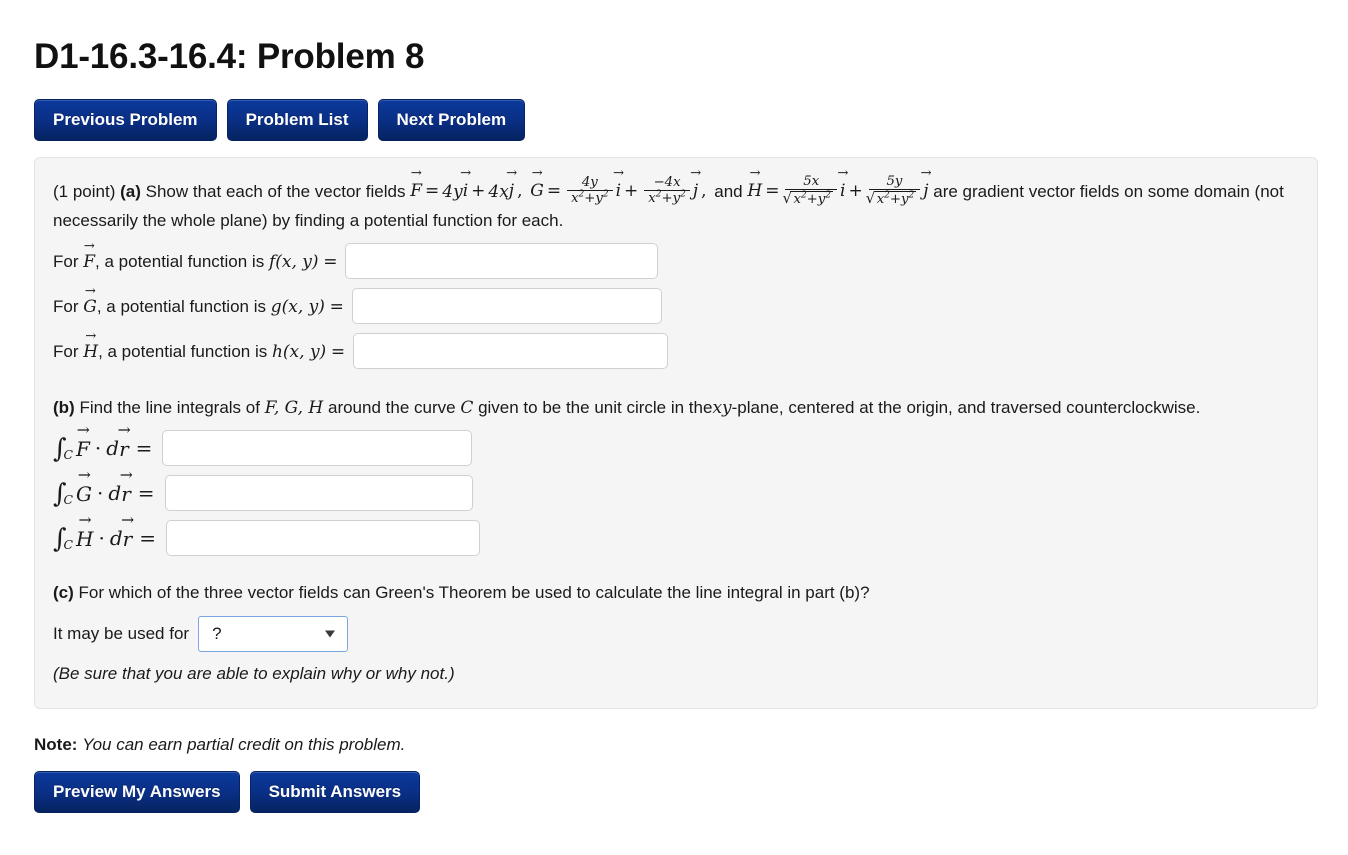 The image size is (1348, 855). I want to click on green-theorem-select-row: It may be used for ?, so click(675, 633).